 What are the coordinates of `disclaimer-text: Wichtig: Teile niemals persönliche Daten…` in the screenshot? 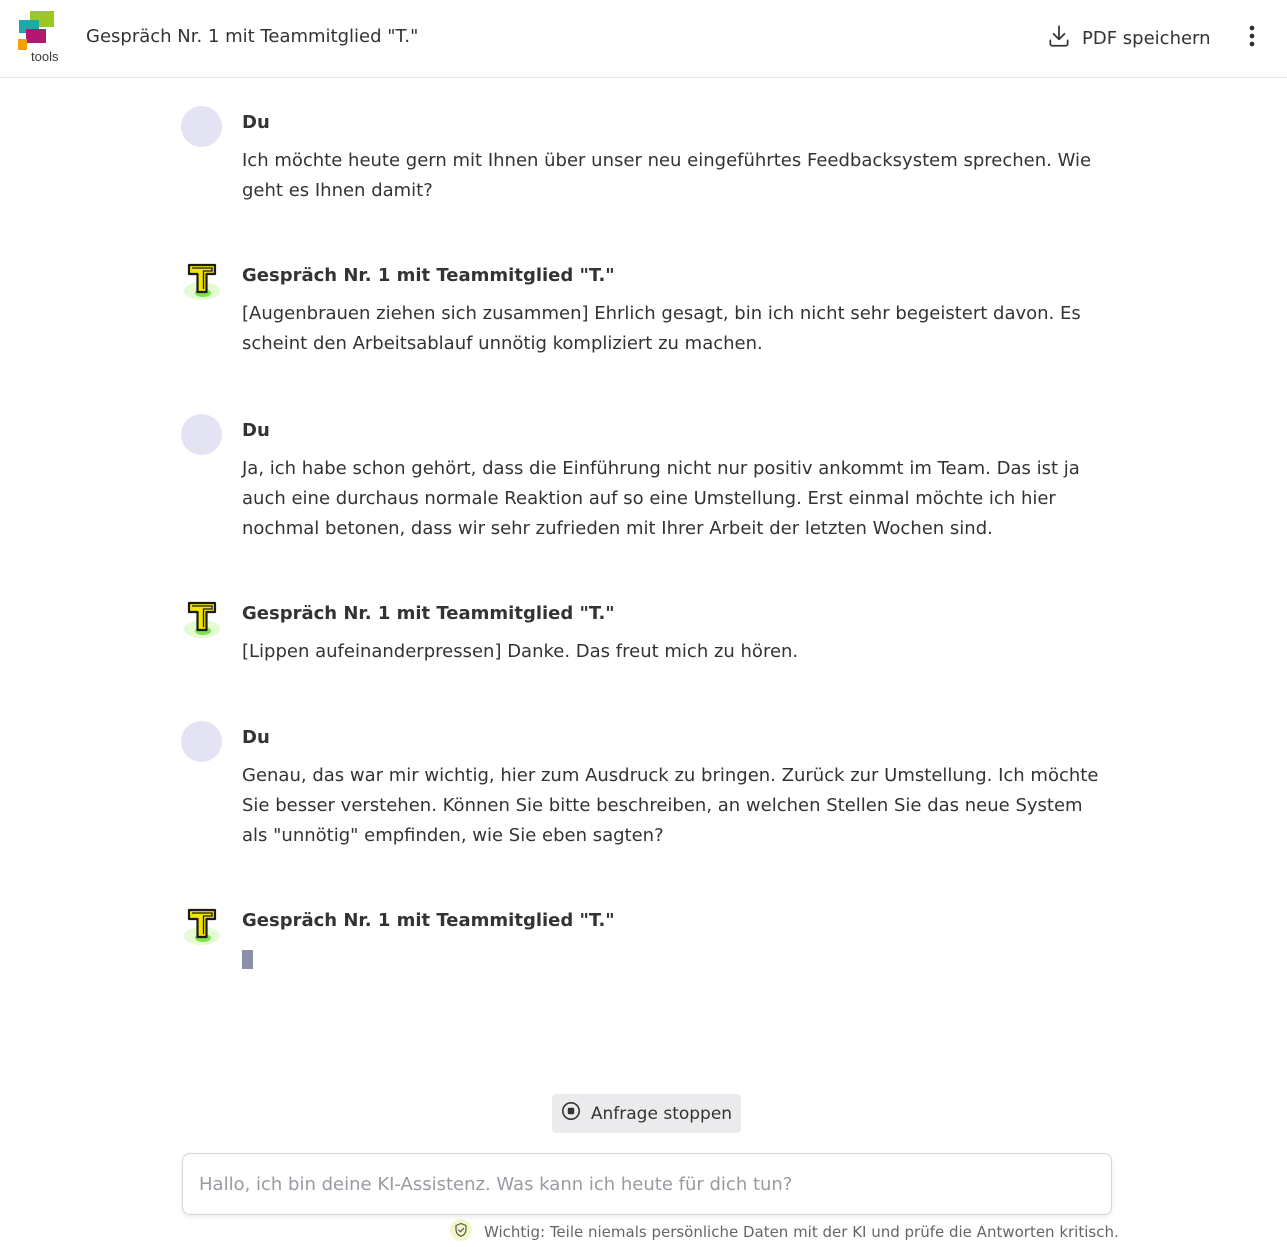 It's located at (801, 1232).